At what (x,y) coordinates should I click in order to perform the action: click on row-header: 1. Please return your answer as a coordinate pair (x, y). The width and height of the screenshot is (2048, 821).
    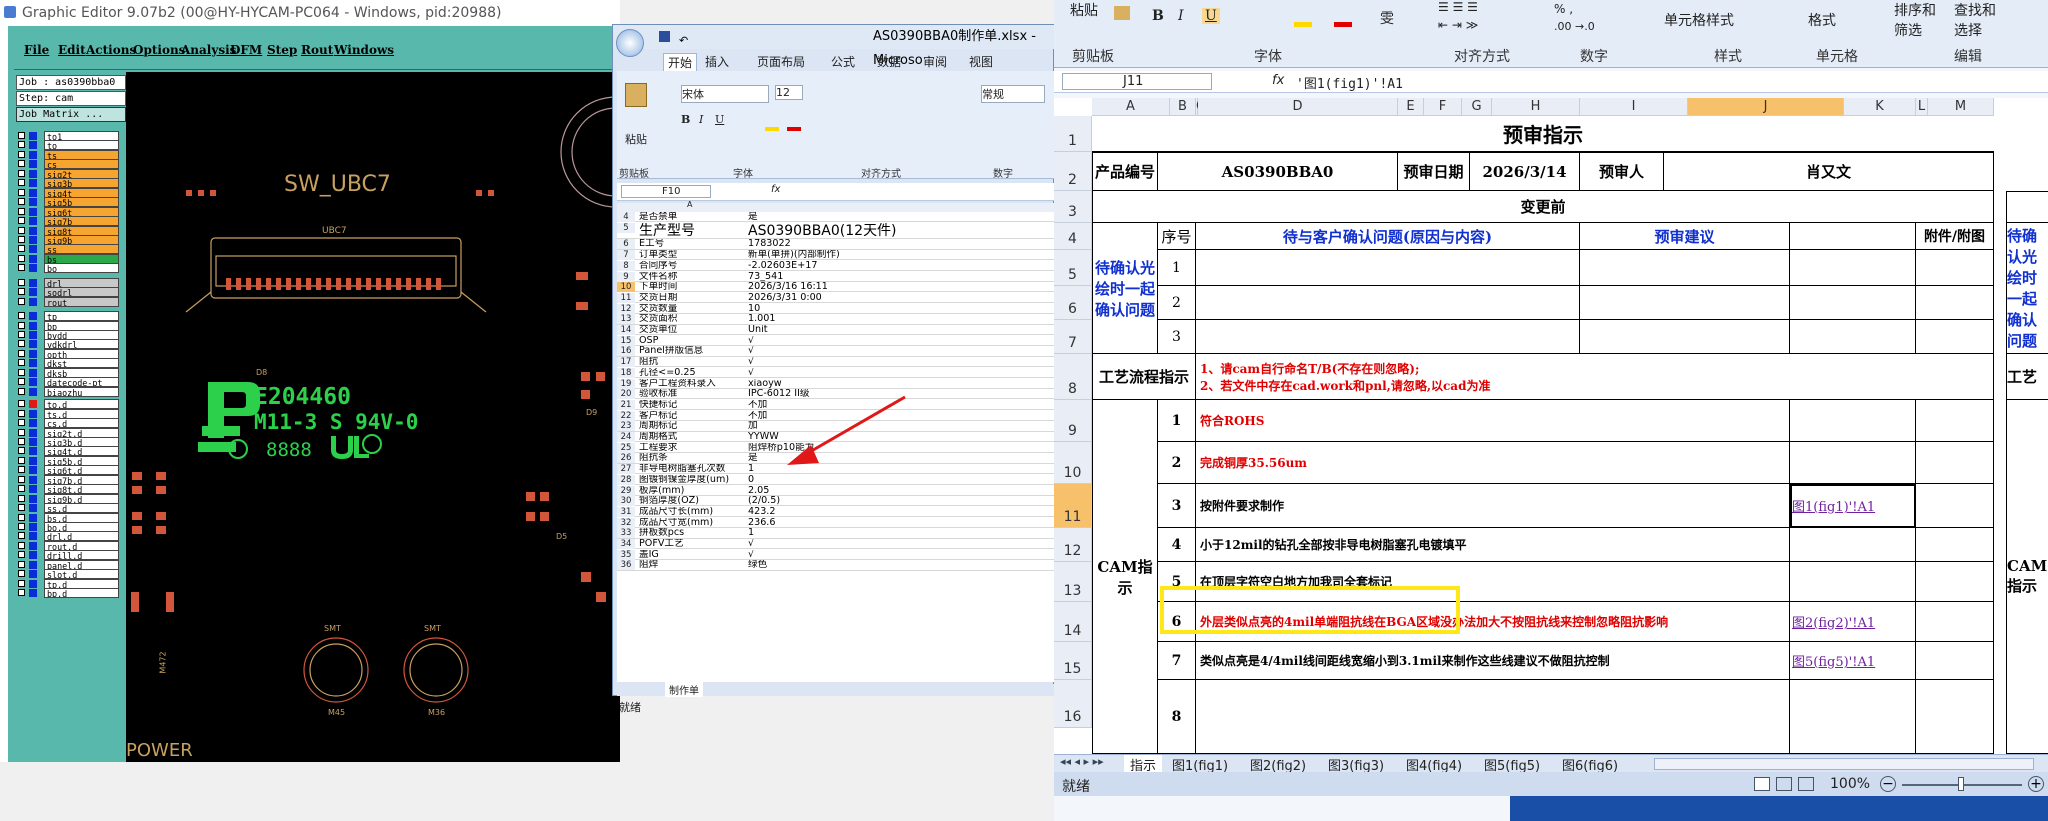
    Looking at the image, I should click on (1073, 134).